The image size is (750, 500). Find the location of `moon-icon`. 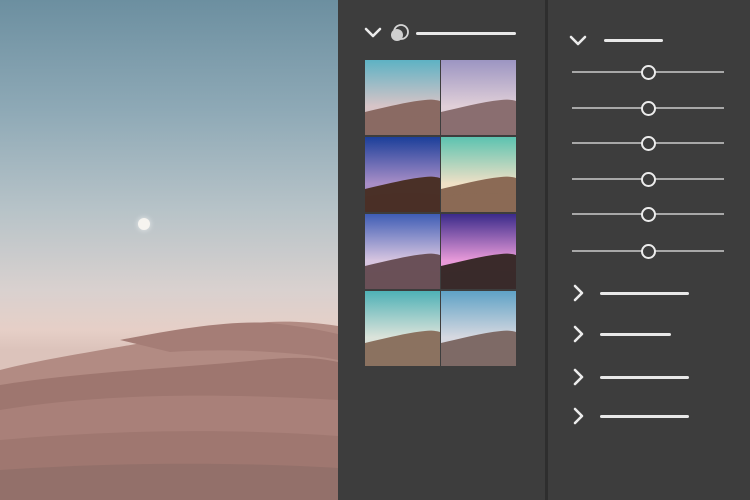

moon-icon is located at coordinates (144, 224).